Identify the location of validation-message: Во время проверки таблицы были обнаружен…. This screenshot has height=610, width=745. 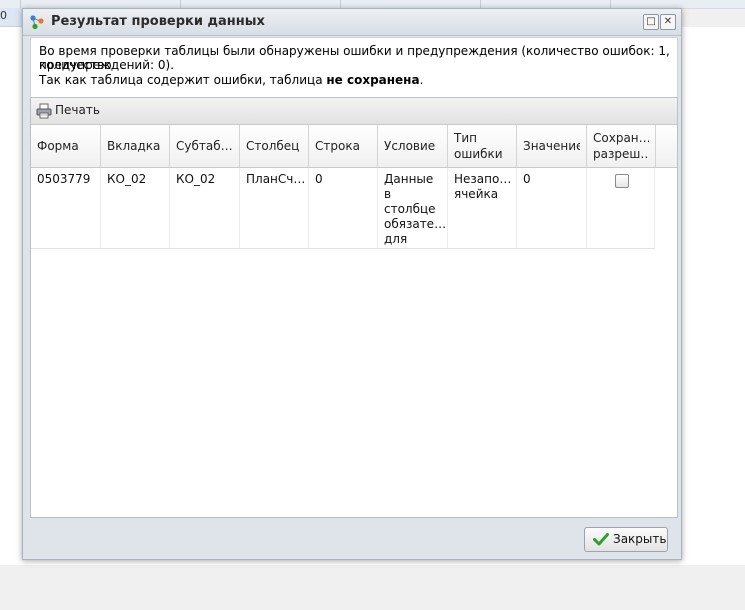
(354, 68).